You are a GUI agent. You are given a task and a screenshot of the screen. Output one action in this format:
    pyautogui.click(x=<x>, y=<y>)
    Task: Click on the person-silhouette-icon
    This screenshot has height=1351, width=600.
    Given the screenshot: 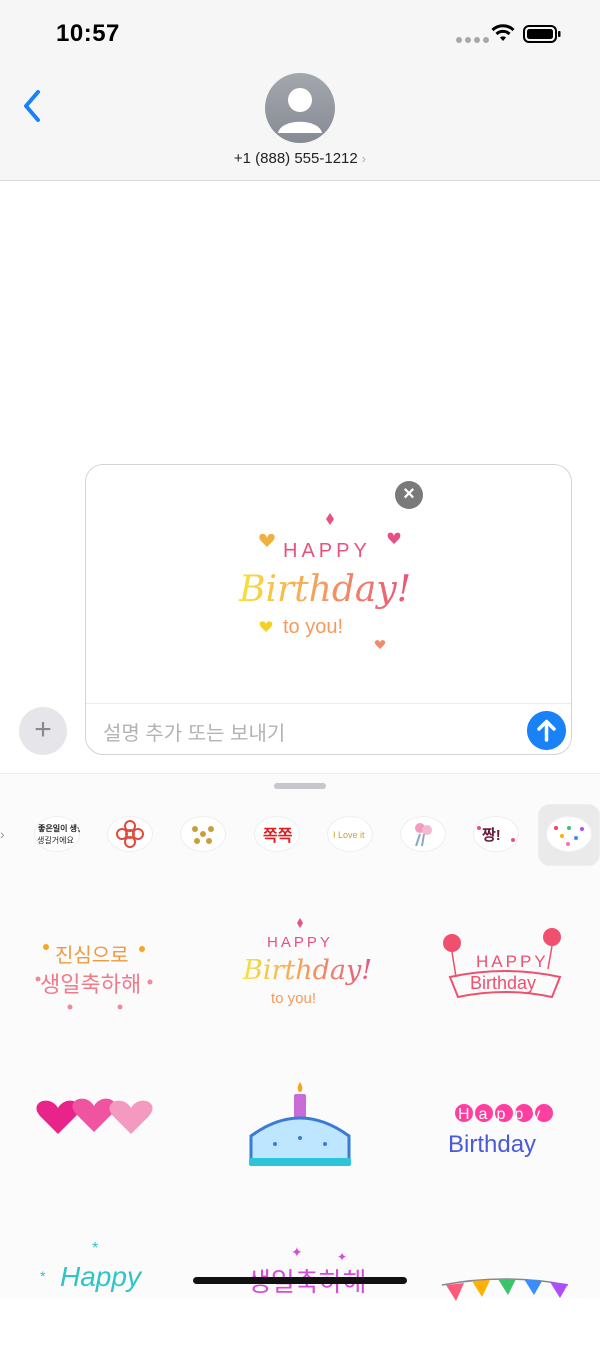 What is the action you would take?
    pyautogui.click(x=300, y=110)
    